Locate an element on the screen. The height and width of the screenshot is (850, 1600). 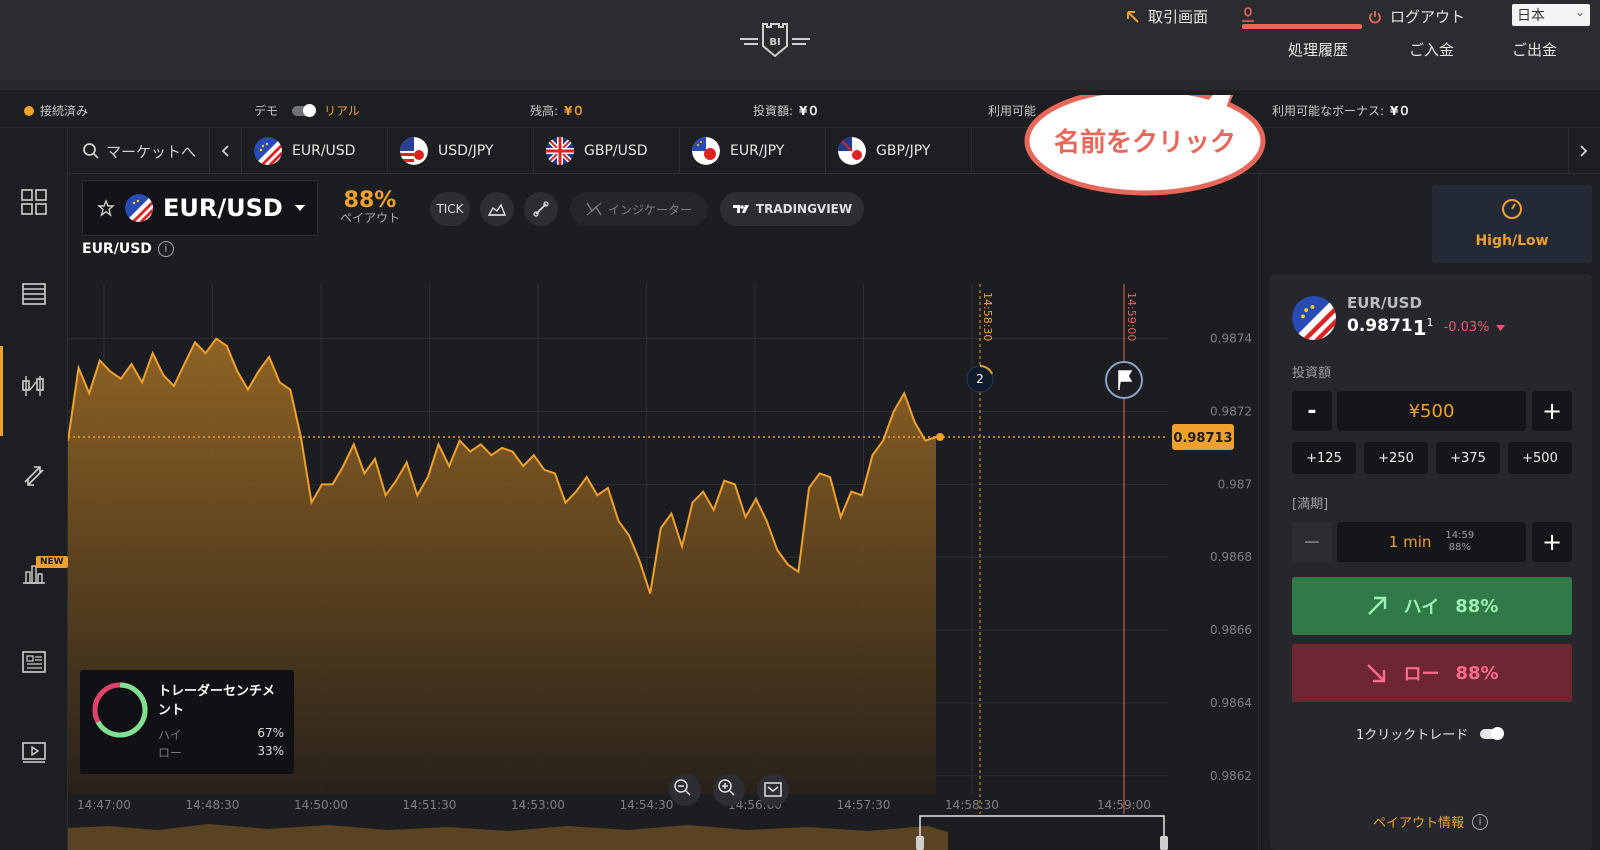
x-tick-label: 14:57:30 is located at coordinates (864, 805).